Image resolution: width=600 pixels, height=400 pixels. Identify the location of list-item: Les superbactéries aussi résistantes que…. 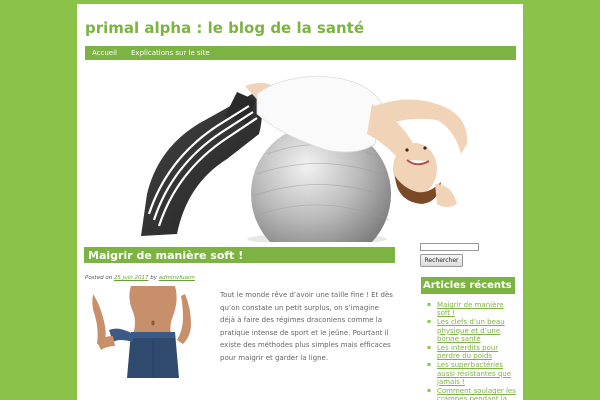
(471, 373).